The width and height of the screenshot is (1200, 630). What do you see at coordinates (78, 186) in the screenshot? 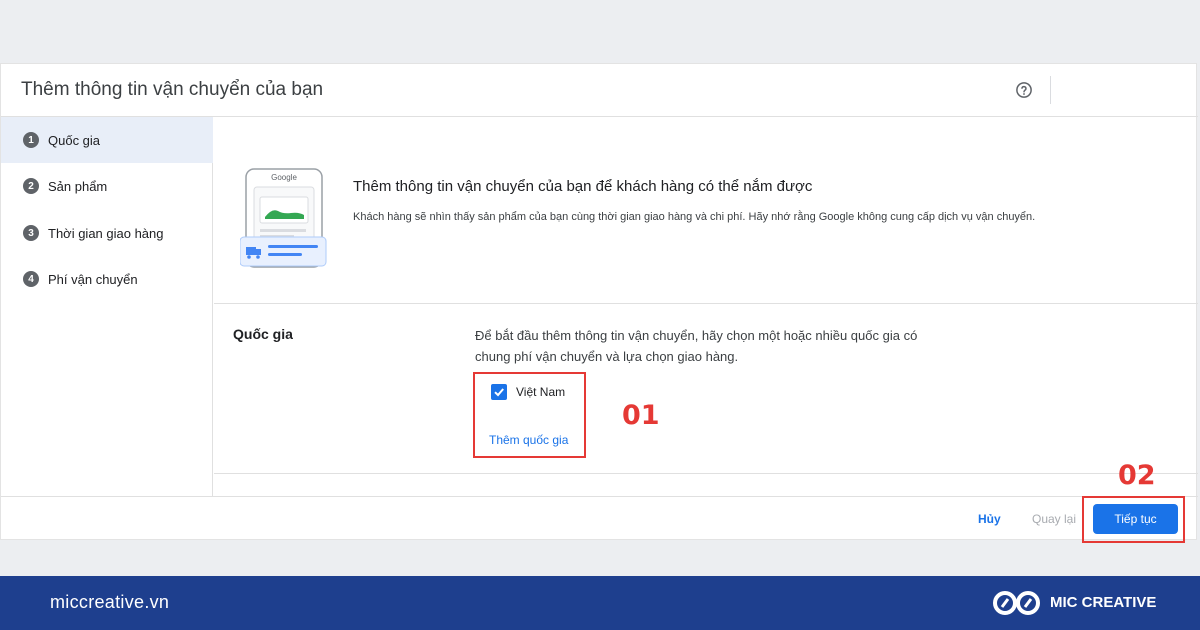
I see `step-label: Sản phẩm` at bounding box center [78, 186].